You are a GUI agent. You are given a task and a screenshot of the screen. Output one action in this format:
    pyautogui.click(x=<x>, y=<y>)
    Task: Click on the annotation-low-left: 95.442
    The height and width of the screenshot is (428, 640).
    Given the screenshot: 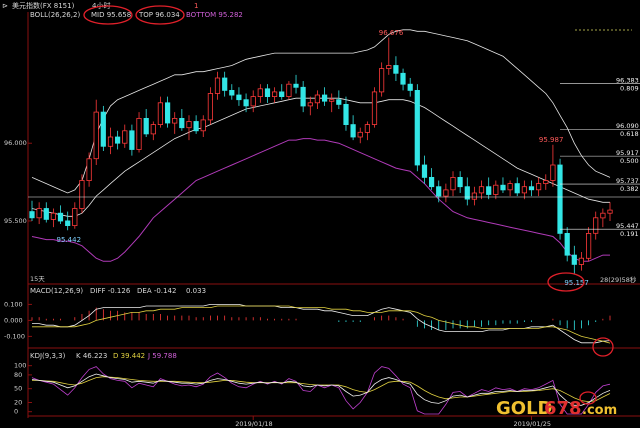 What is the action you would take?
    pyautogui.click(x=69, y=240)
    